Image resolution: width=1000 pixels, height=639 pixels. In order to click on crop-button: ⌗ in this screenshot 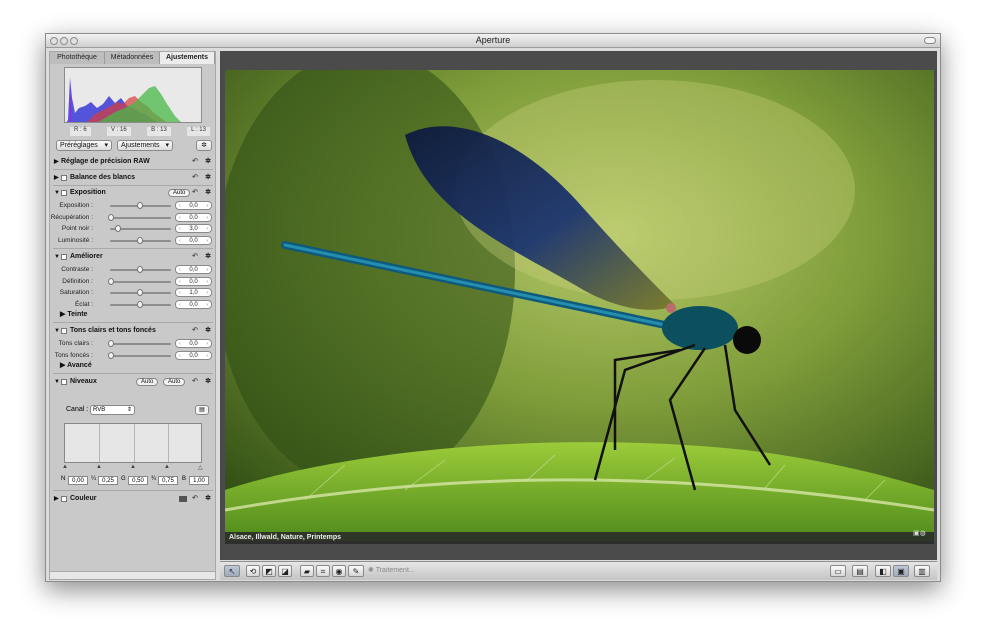, I will do `click(323, 571)`.